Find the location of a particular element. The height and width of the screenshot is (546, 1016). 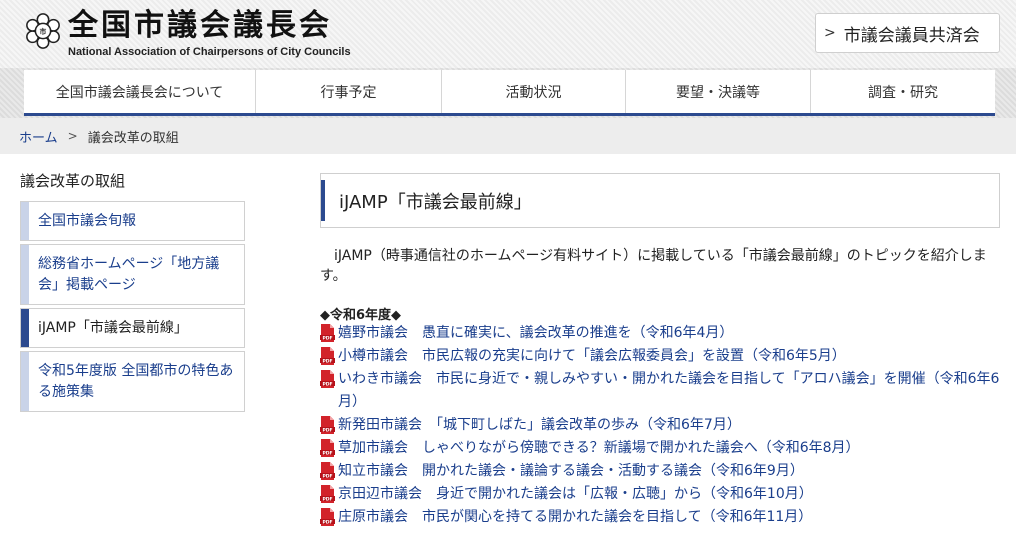

nav-item-schedule: 行事予定 is located at coordinates (349, 91).